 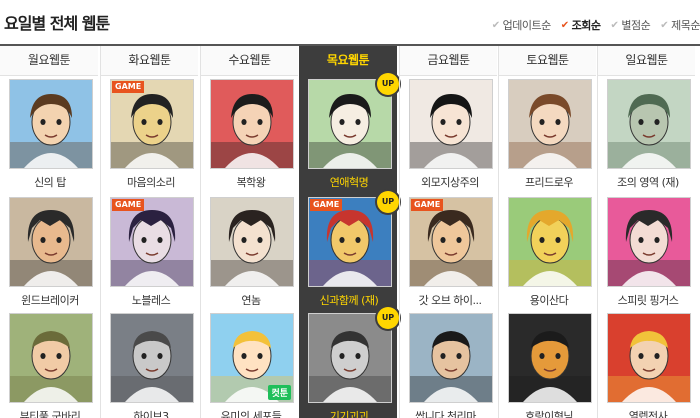 I want to click on webtoon-title-link: 노블레스, so click(x=151, y=300).